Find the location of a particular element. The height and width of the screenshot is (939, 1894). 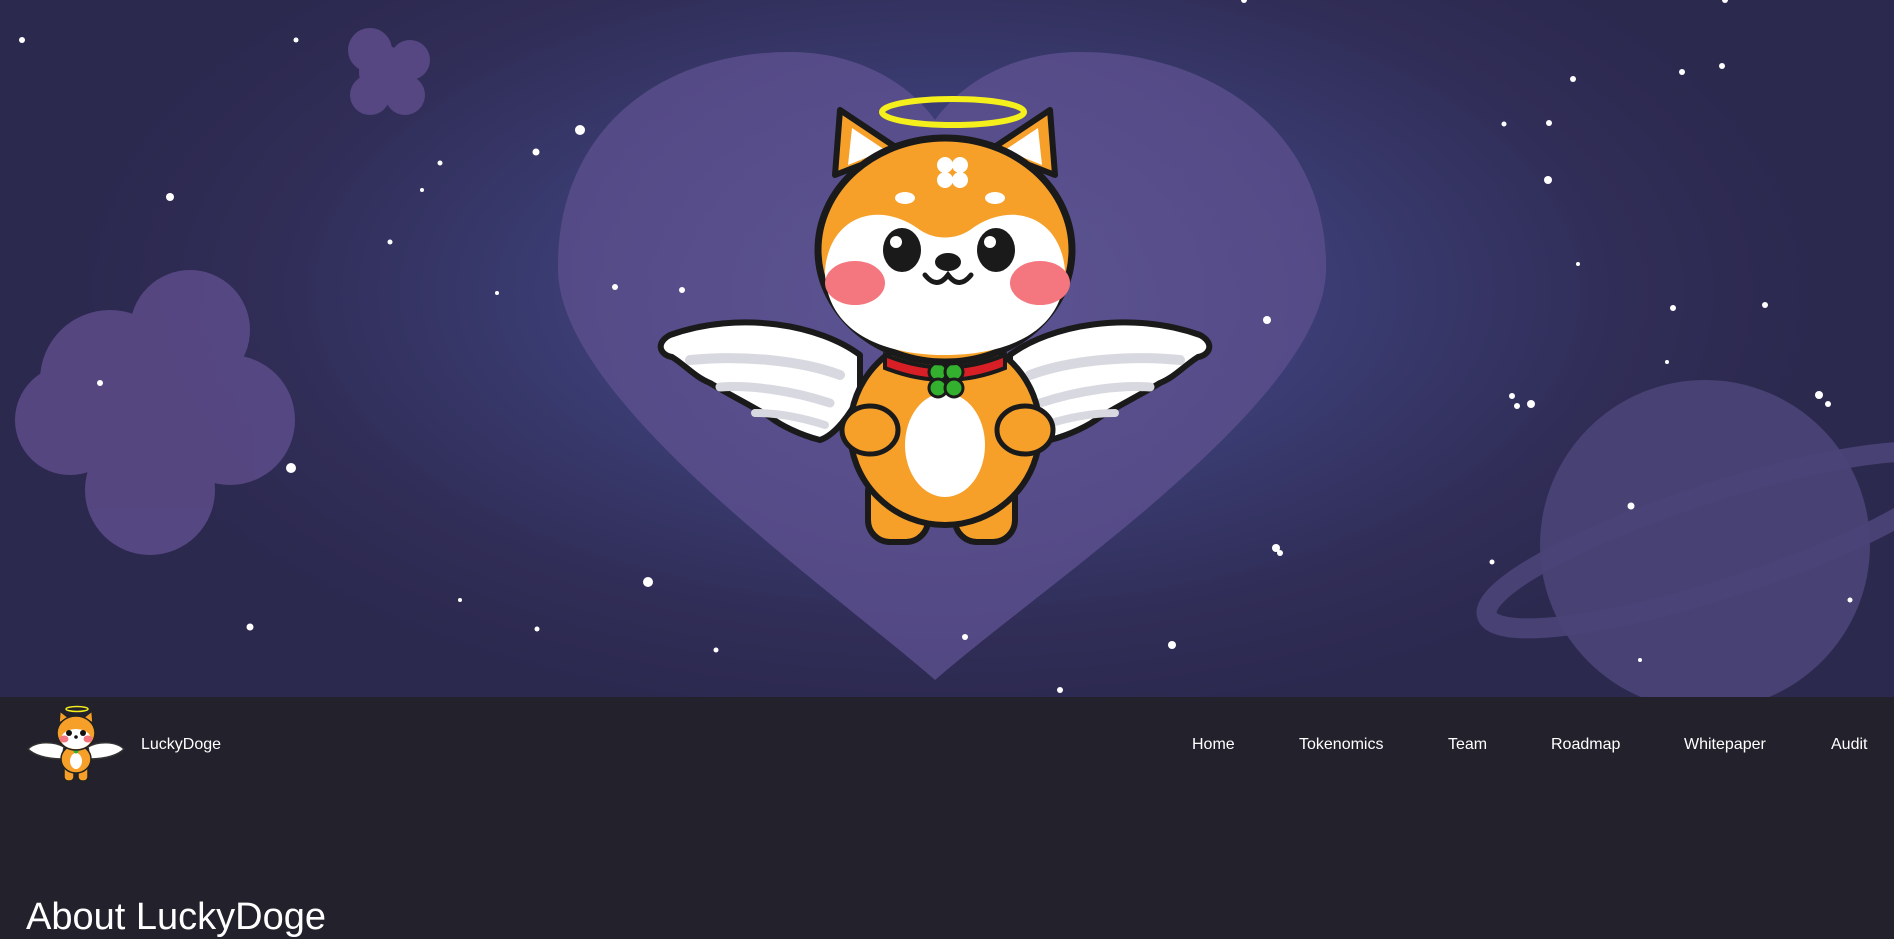

about-section-title: About LuckyDoge is located at coordinates (176, 917).